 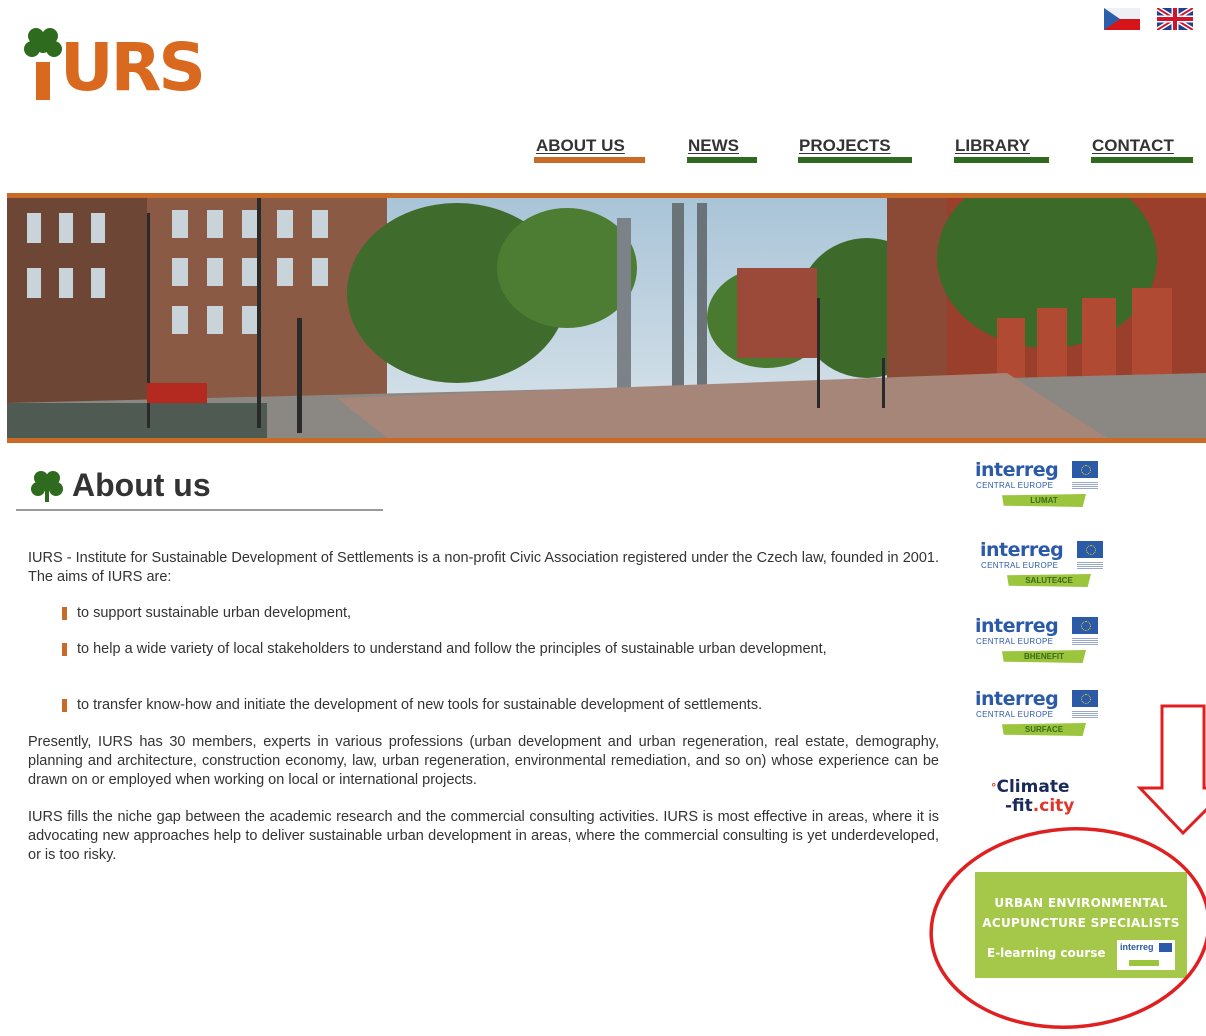 What do you see at coordinates (713, 146) in the screenshot?
I see `nav-news: NEWS` at bounding box center [713, 146].